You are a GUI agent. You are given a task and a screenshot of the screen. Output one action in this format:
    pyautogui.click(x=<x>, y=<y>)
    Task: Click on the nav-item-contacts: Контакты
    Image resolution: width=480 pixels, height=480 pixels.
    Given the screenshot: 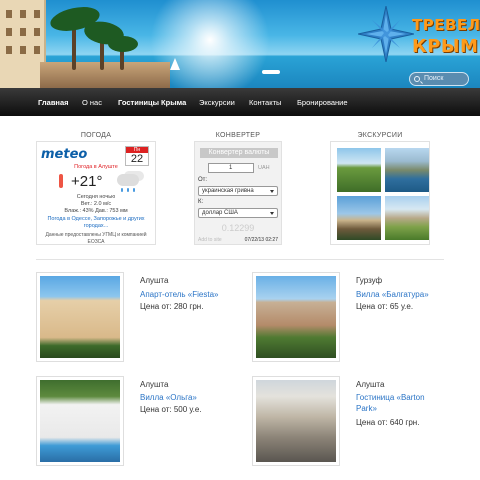 What is the action you would take?
    pyautogui.click(x=265, y=102)
    